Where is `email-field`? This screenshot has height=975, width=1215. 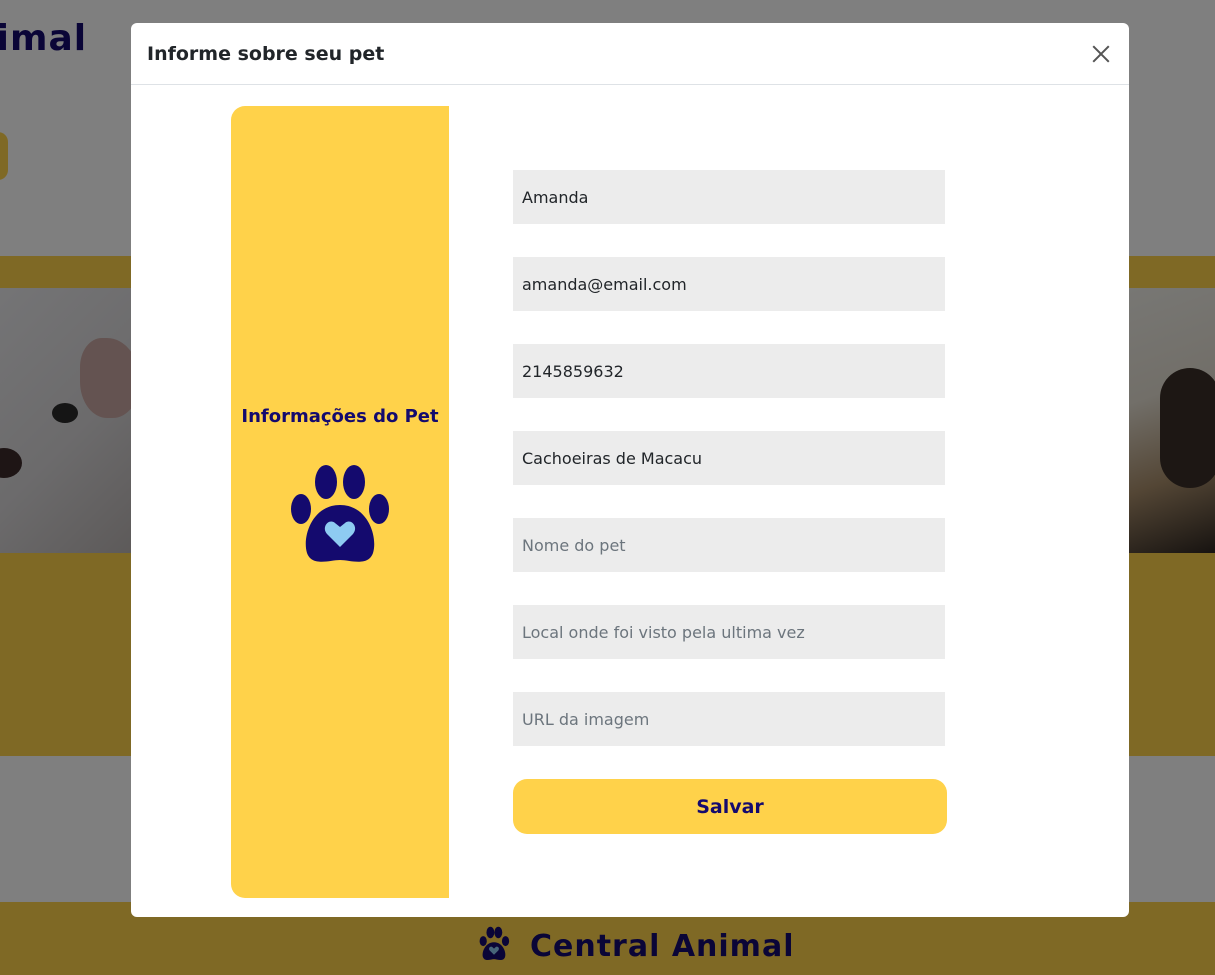
email-field is located at coordinates (729, 284).